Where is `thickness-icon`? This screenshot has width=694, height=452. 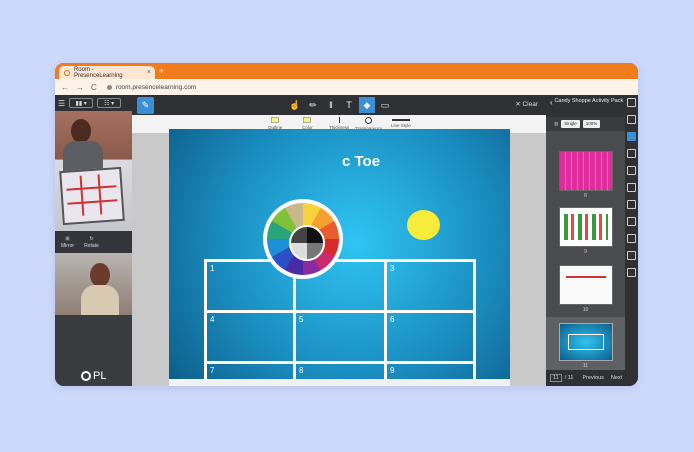
thickness-icon is located at coordinates (339, 120).